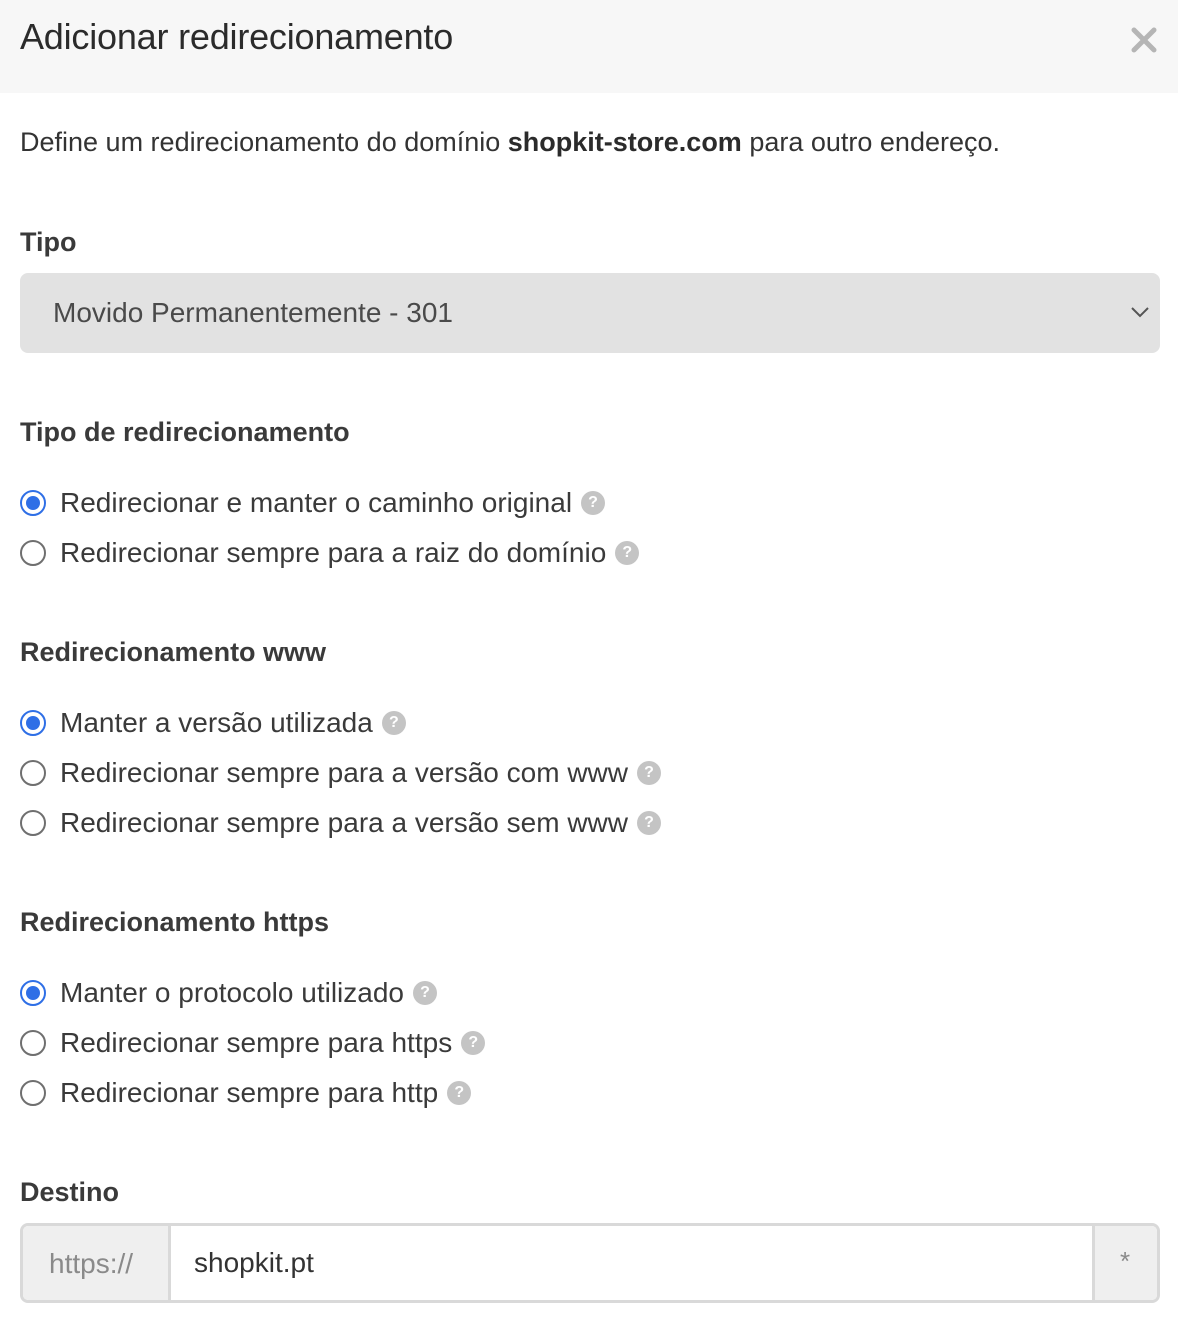 The width and height of the screenshot is (1178, 1342). What do you see at coordinates (175, 922) in the screenshot?
I see `https-redirect-label: Redirecionamento https` at bounding box center [175, 922].